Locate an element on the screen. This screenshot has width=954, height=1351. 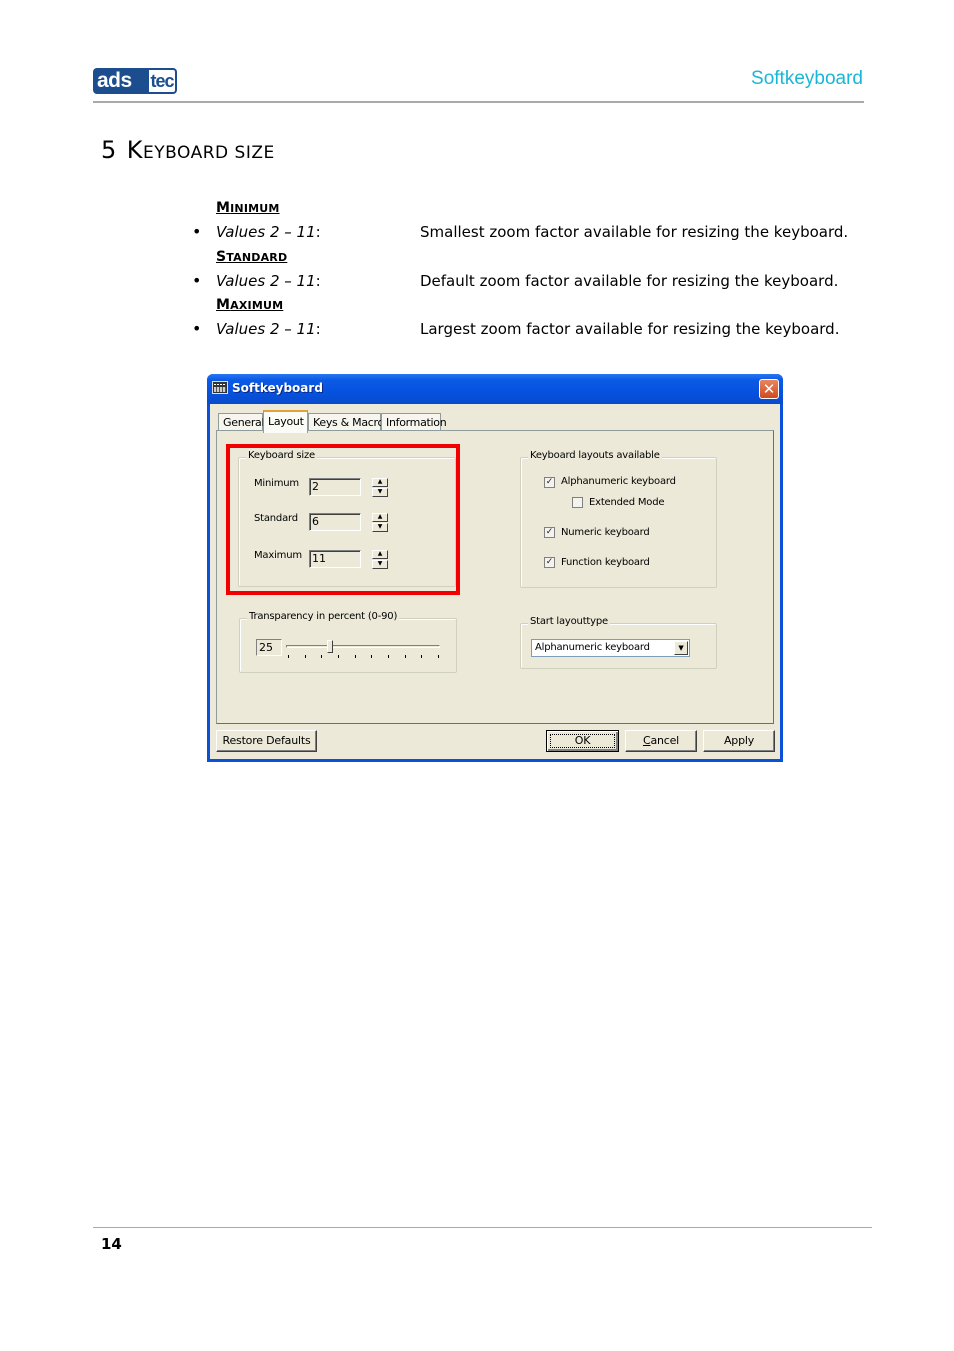
start-layout-value: Alphanumeric keyboard is located at coordinates (592, 647).